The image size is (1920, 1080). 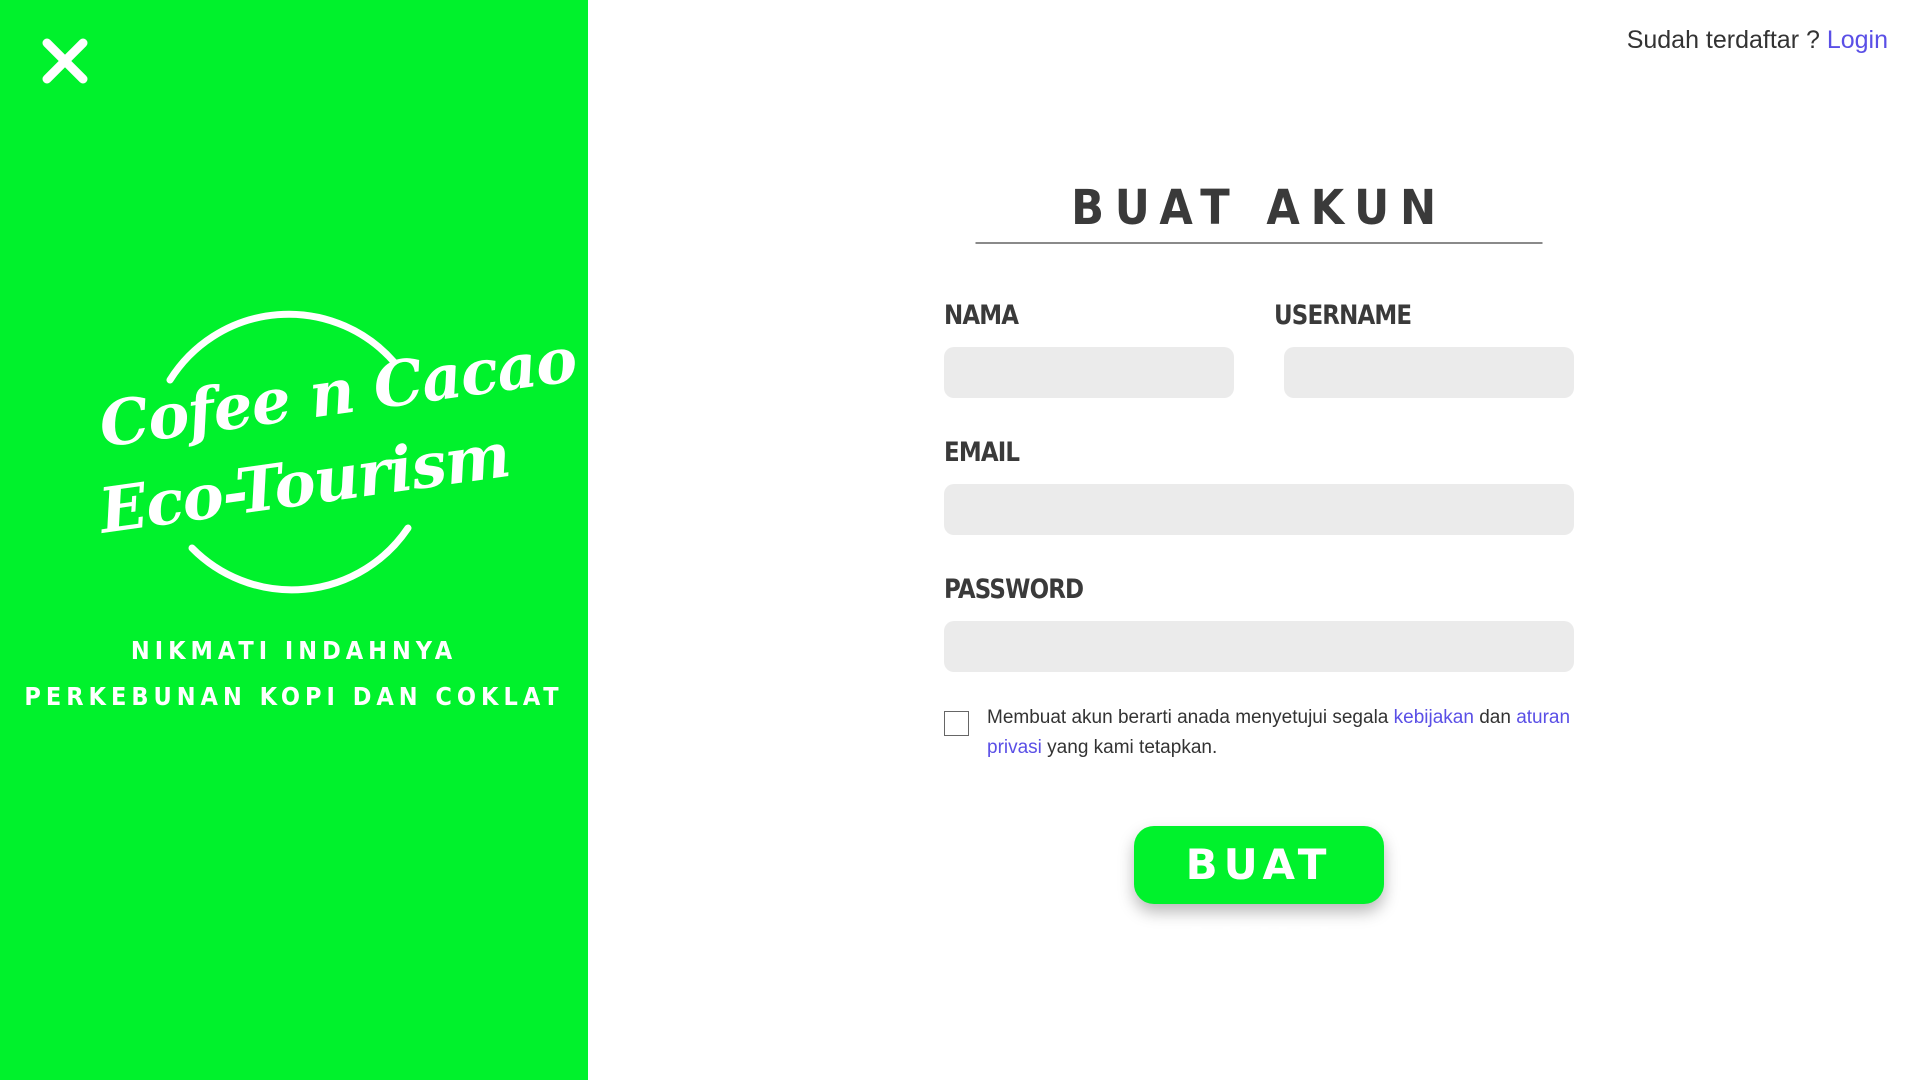 I want to click on password-input, so click(x=1259, y=646).